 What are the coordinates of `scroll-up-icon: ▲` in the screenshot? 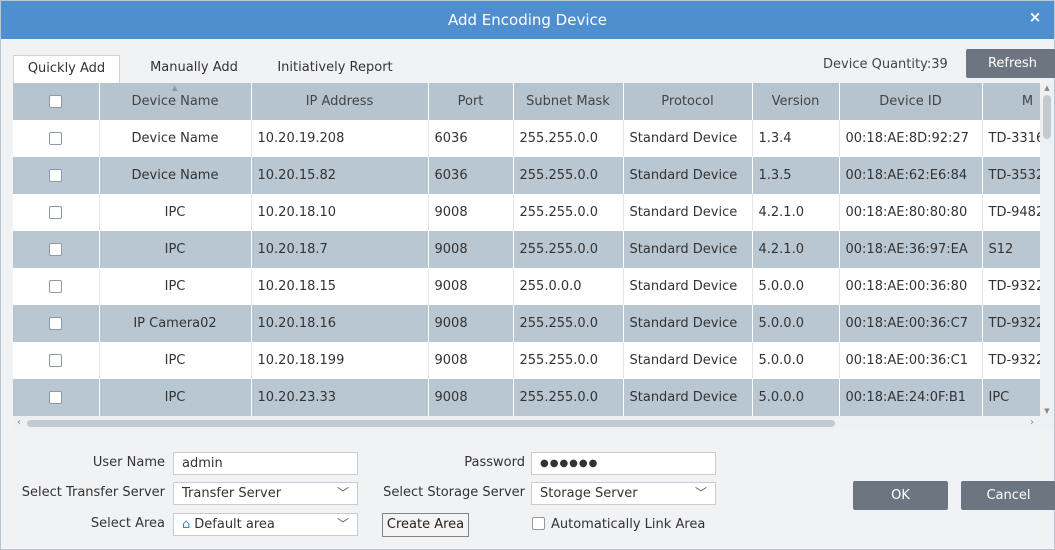 It's located at (1047, 88).